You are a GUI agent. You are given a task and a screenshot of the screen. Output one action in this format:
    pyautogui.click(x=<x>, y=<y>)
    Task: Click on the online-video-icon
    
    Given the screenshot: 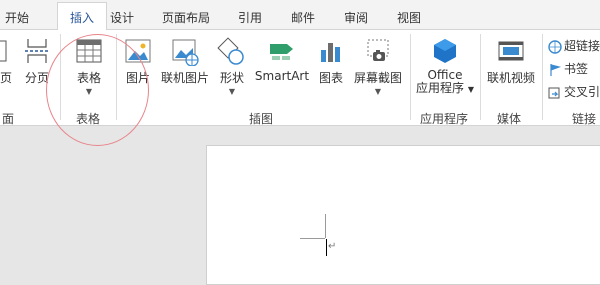 What is the action you would take?
    pyautogui.click(x=511, y=51)
    